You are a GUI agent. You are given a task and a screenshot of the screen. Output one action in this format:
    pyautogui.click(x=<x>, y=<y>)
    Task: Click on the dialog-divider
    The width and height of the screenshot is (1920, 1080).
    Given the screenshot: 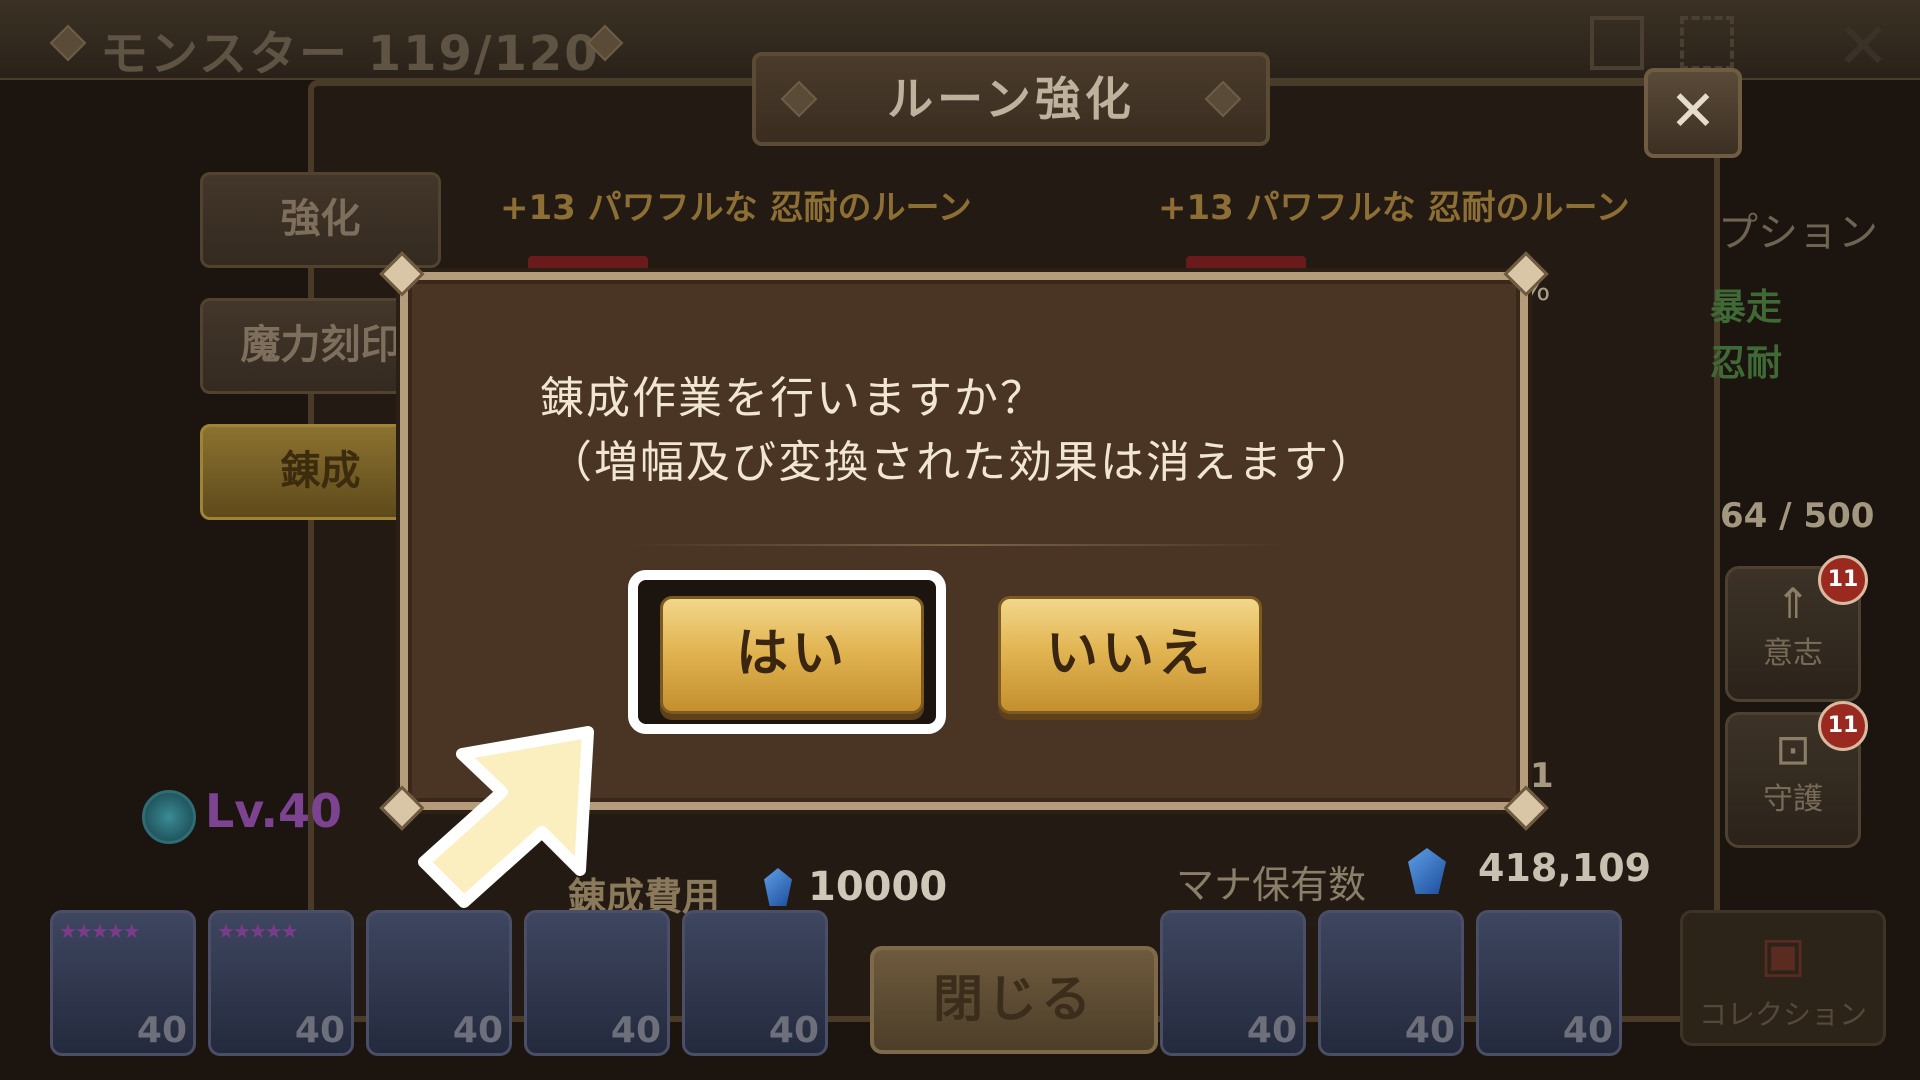 What is the action you would take?
    pyautogui.click(x=958, y=545)
    